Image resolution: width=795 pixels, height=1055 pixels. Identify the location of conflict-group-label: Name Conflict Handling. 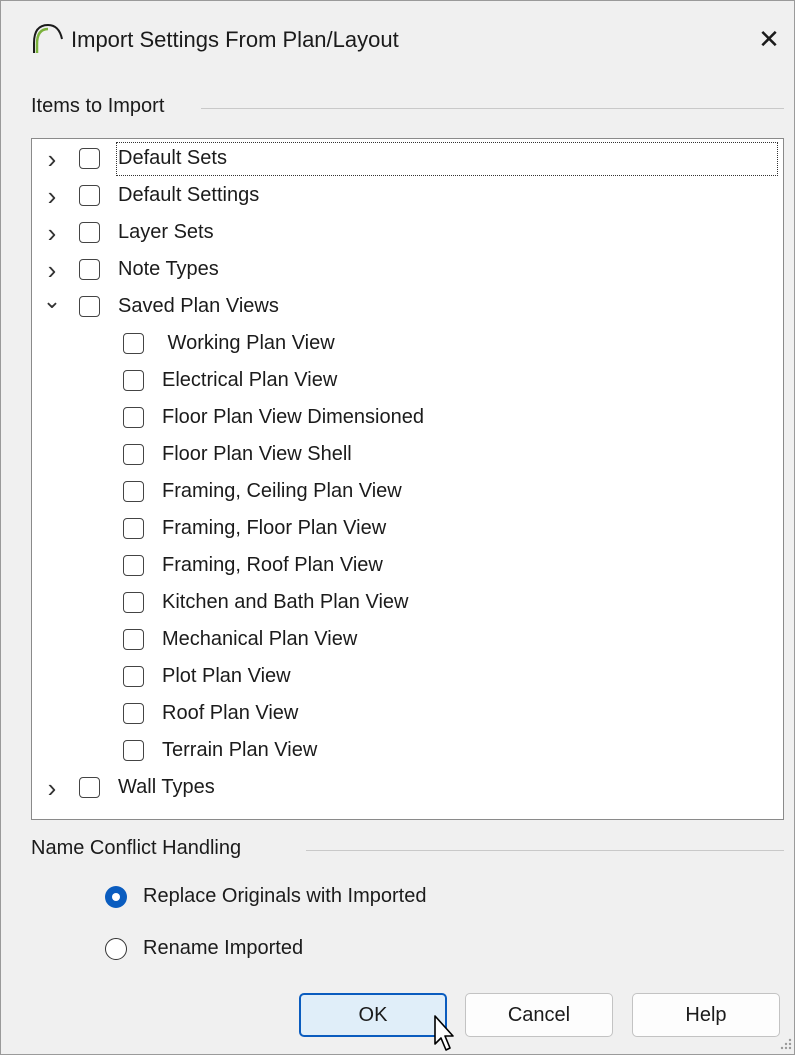
(140, 848).